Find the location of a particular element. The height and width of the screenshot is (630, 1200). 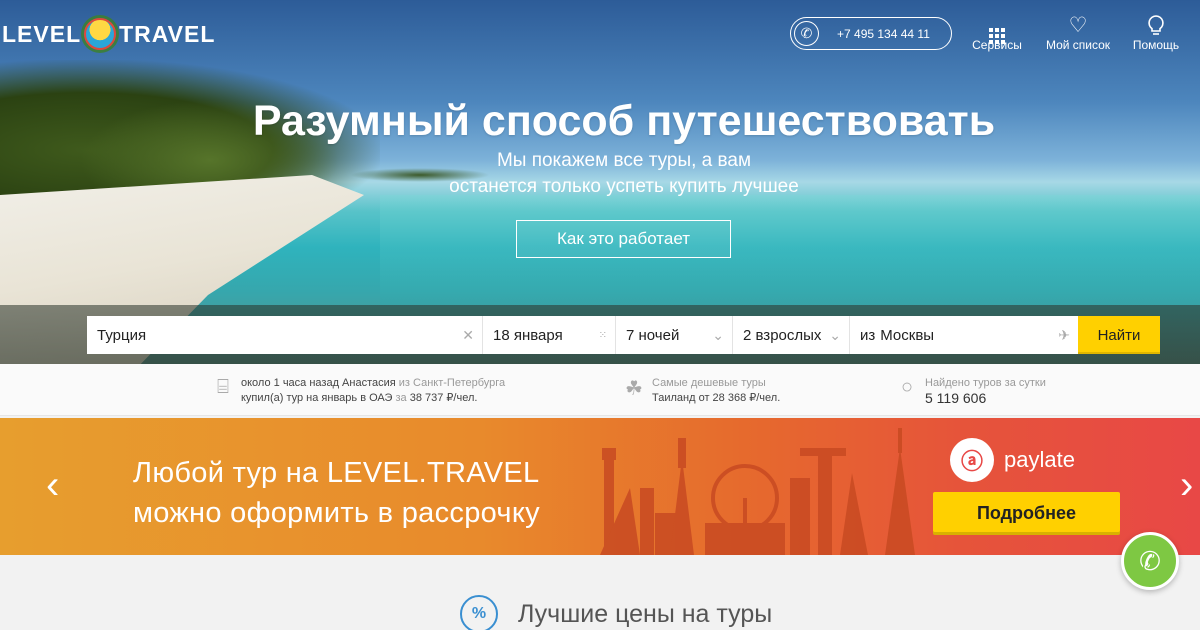

nights-select: 7 ночей ⌄ is located at coordinates (674, 335).